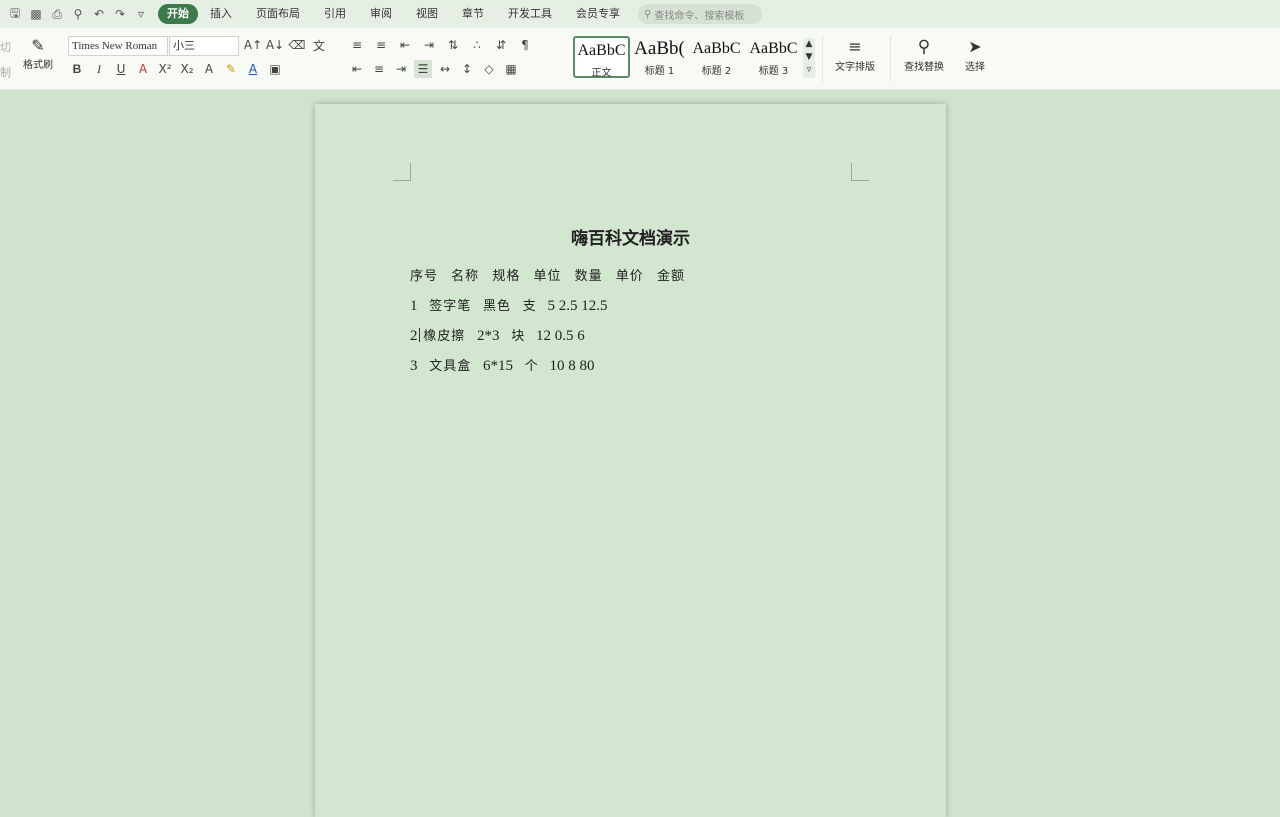  Describe the element at coordinates (414, 306) in the screenshot. I see `row-cell: 1` at that location.